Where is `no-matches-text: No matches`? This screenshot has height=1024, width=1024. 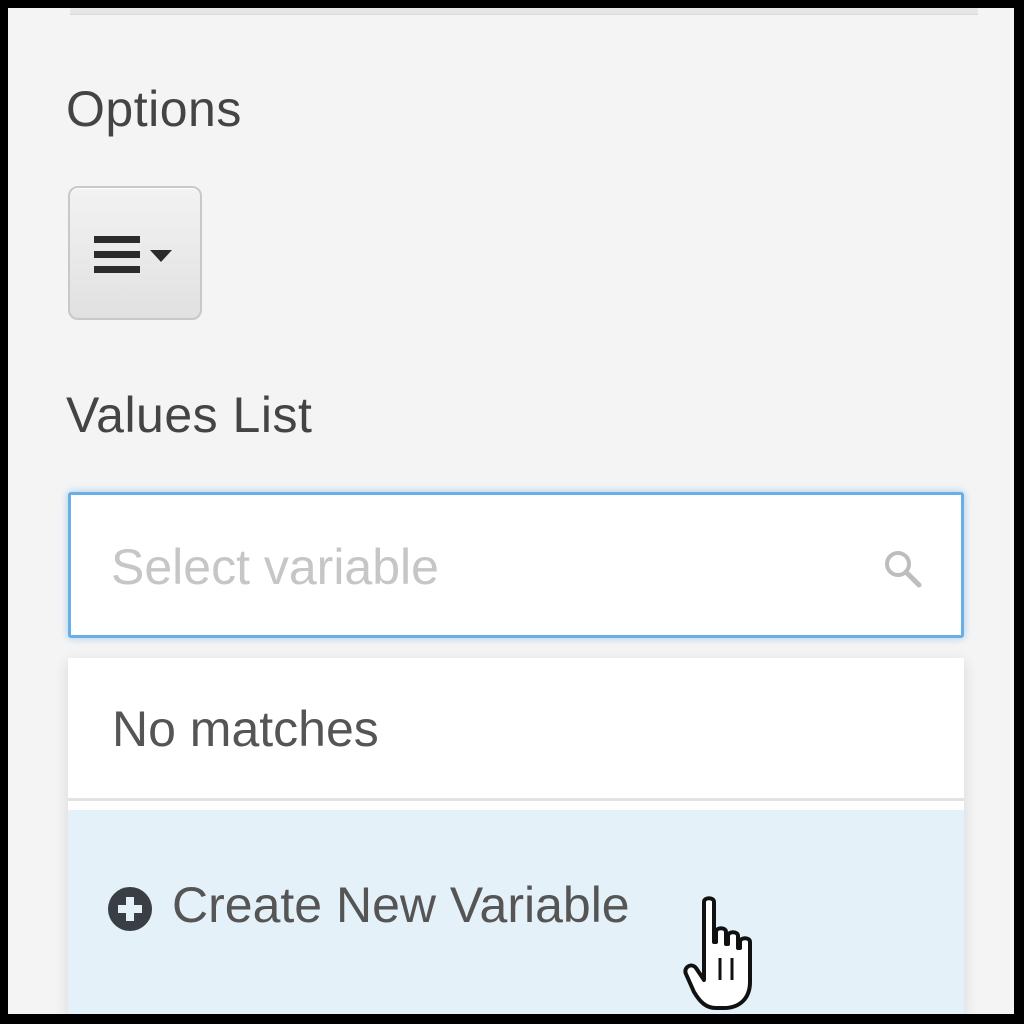
no-matches-text: No matches is located at coordinates (245, 729).